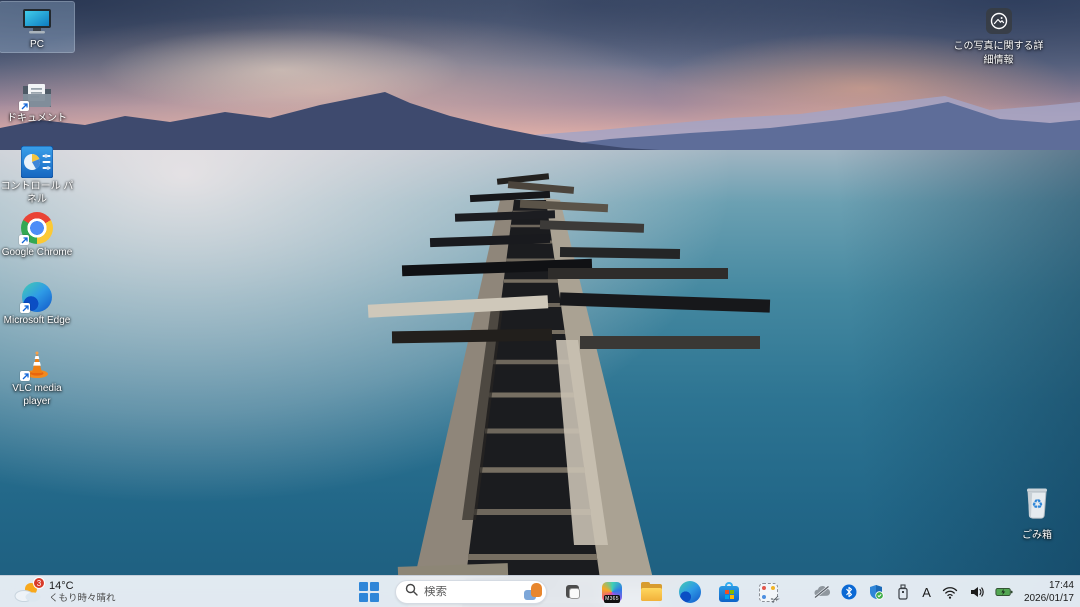  Describe the element at coordinates (29, 590) in the screenshot. I see `weather-cloud-sun-icon: 3` at that location.